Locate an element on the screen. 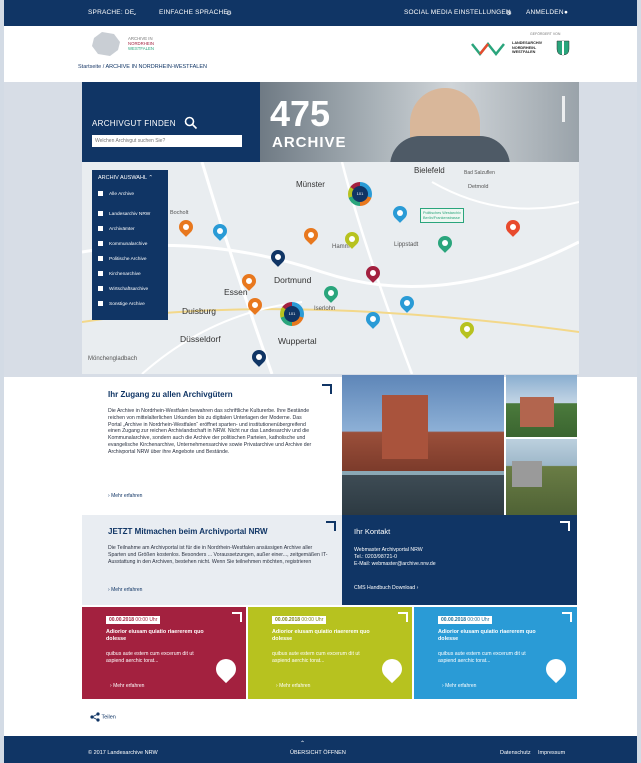 The width and height of the screenshot is (641, 763). download-label: CMS Handbuch Download is located at coordinates (385, 588).